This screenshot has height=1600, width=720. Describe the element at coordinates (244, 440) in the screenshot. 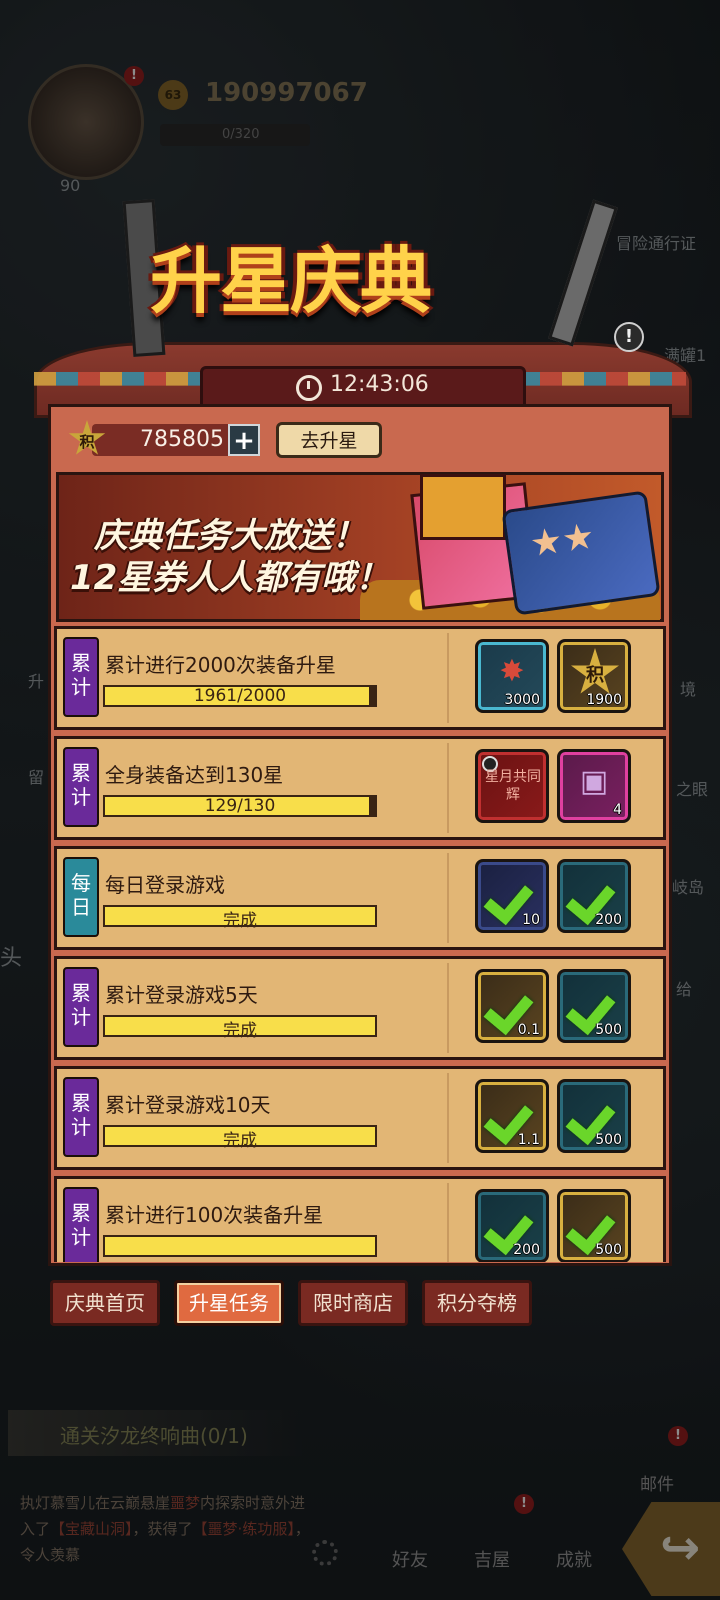

I see `add-score-button: +` at that location.